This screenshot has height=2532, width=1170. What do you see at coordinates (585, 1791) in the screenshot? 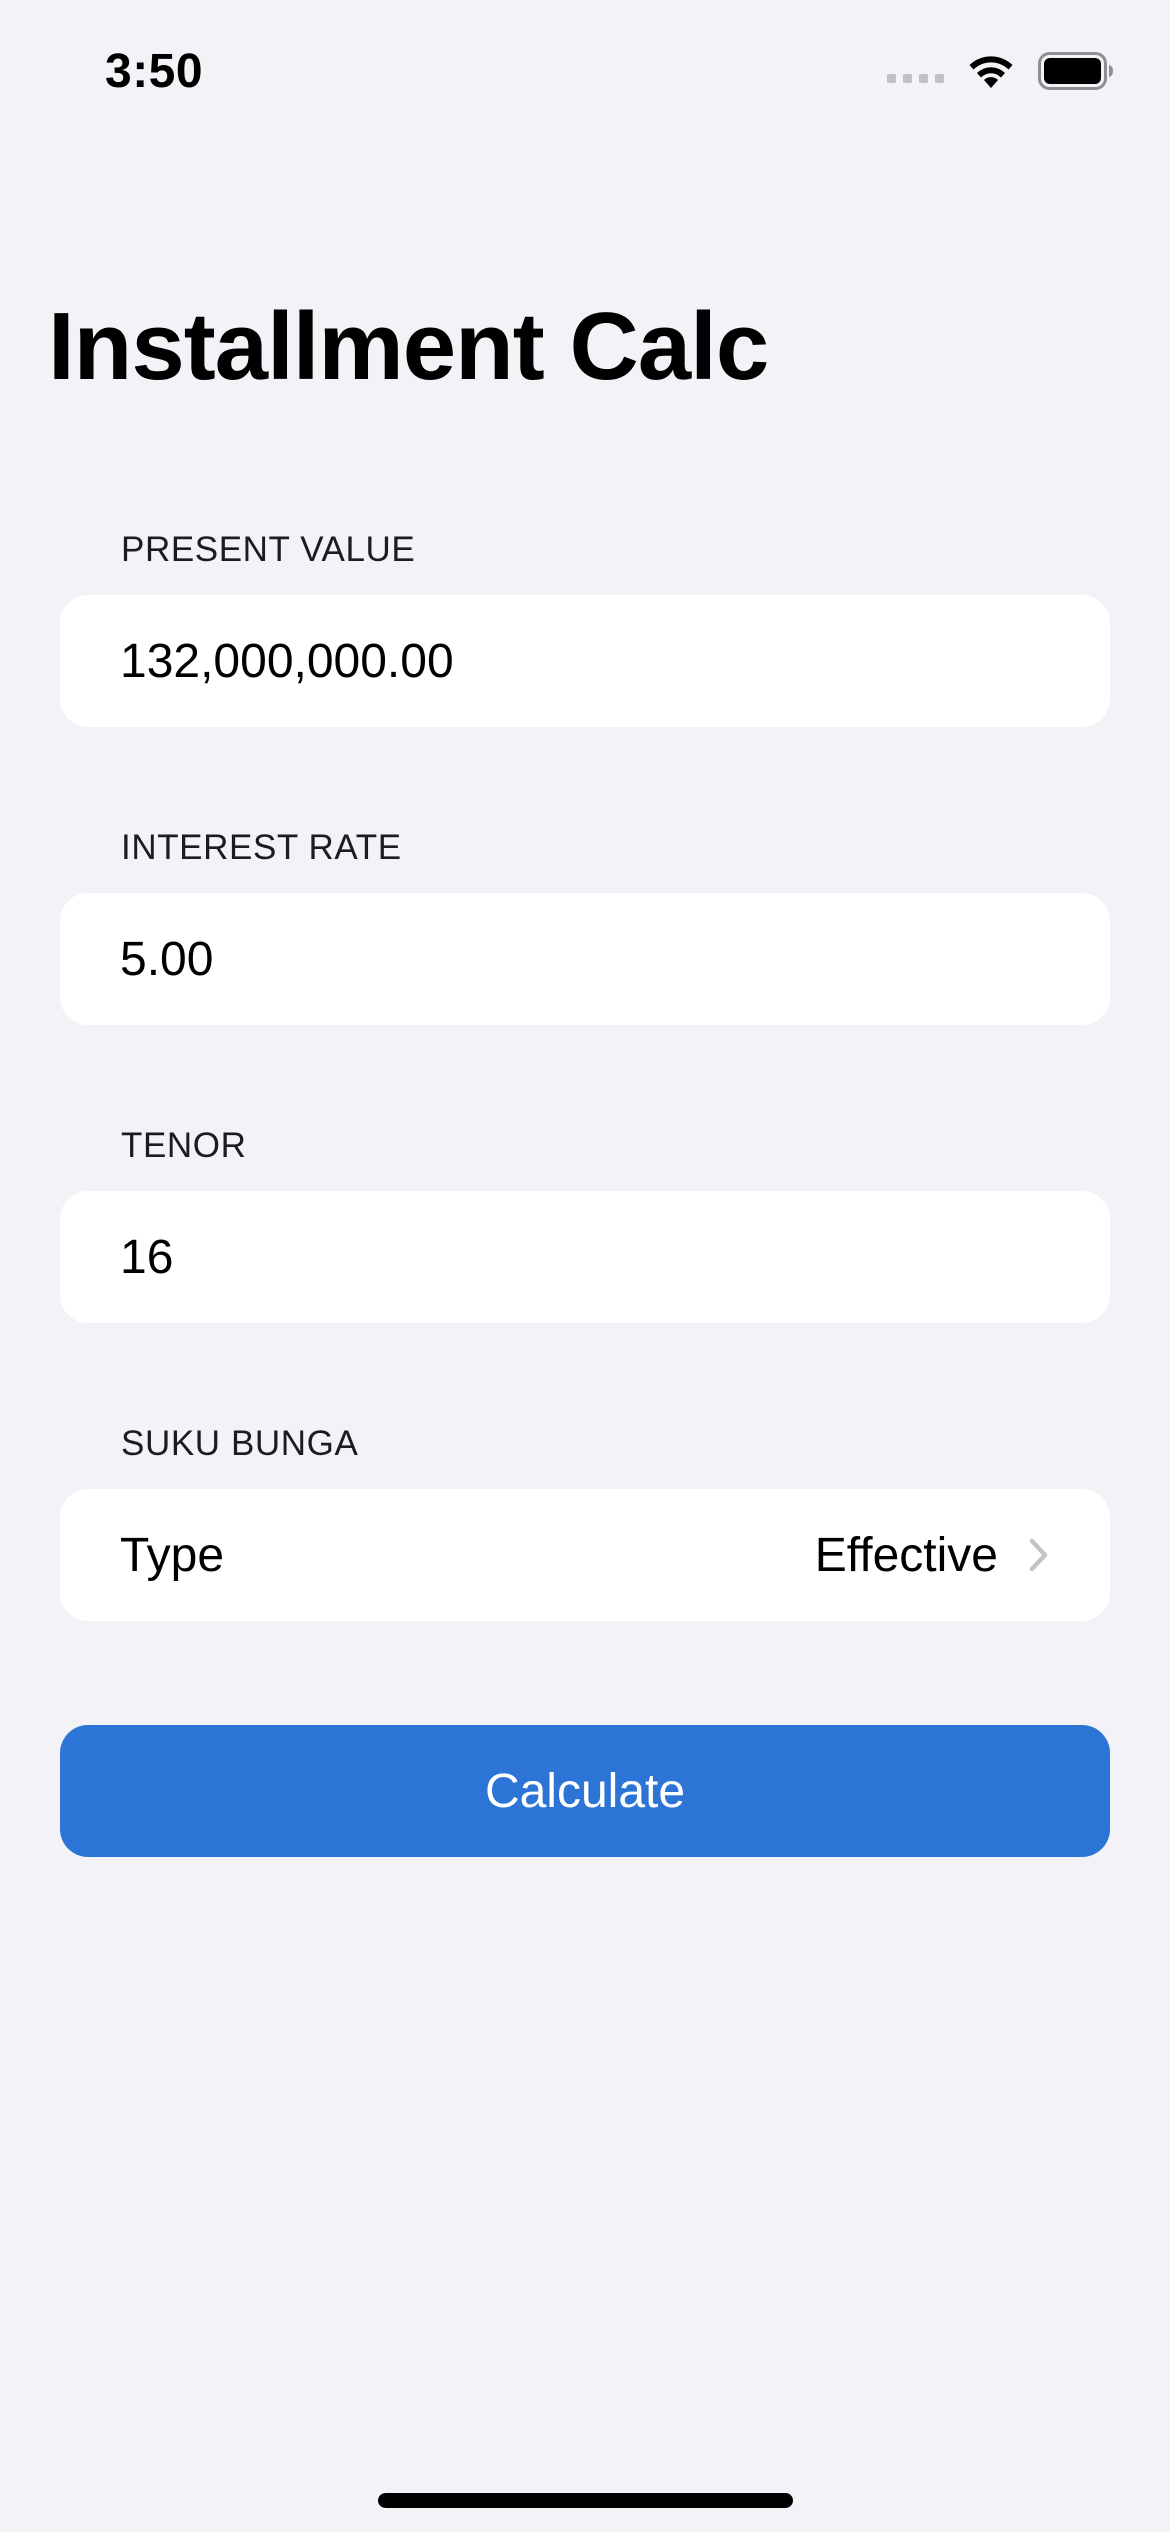
I see `calculate-button: Calculate` at bounding box center [585, 1791].